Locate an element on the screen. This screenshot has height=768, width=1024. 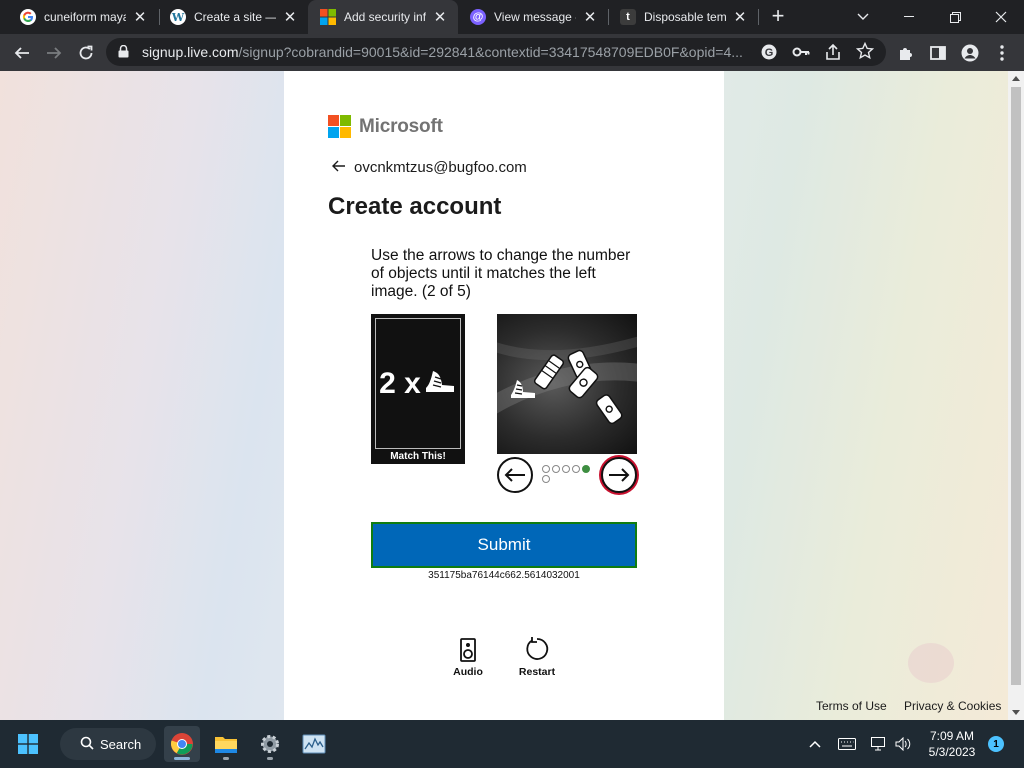
audio-button: Audio is located at coordinates (468, 657).